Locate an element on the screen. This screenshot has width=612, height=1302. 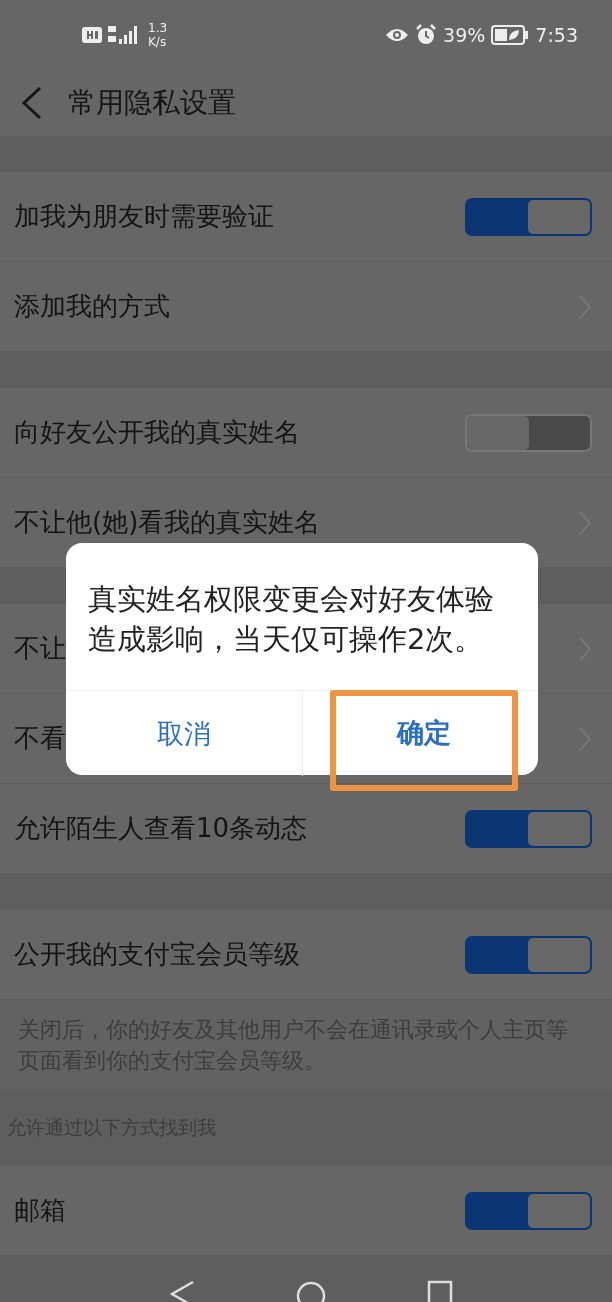
setting-label: 允许陌生人查看10条动态 is located at coordinates (161, 828).